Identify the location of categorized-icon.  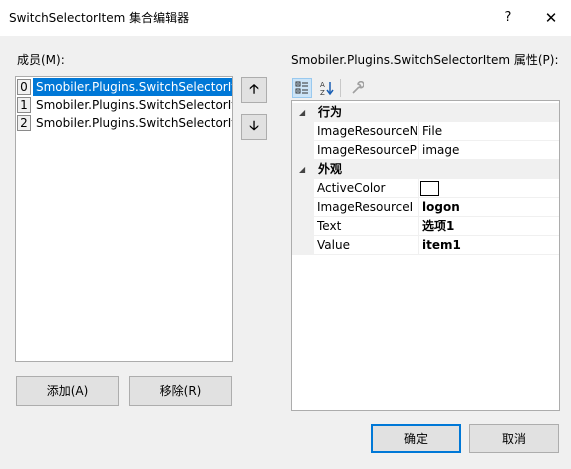
(301, 87).